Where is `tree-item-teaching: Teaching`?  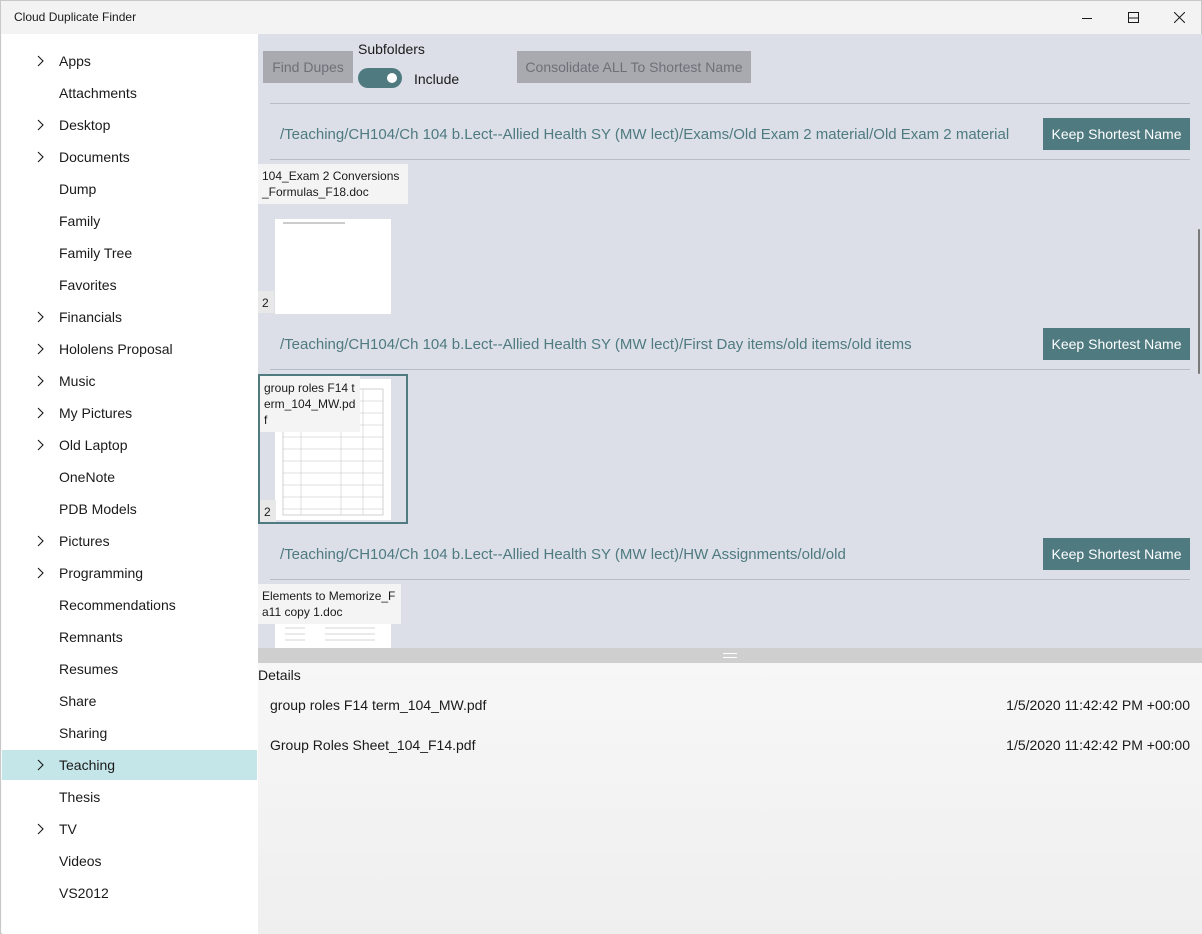 tree-item-teaching: Teaching is located at coordinates (129, 765).